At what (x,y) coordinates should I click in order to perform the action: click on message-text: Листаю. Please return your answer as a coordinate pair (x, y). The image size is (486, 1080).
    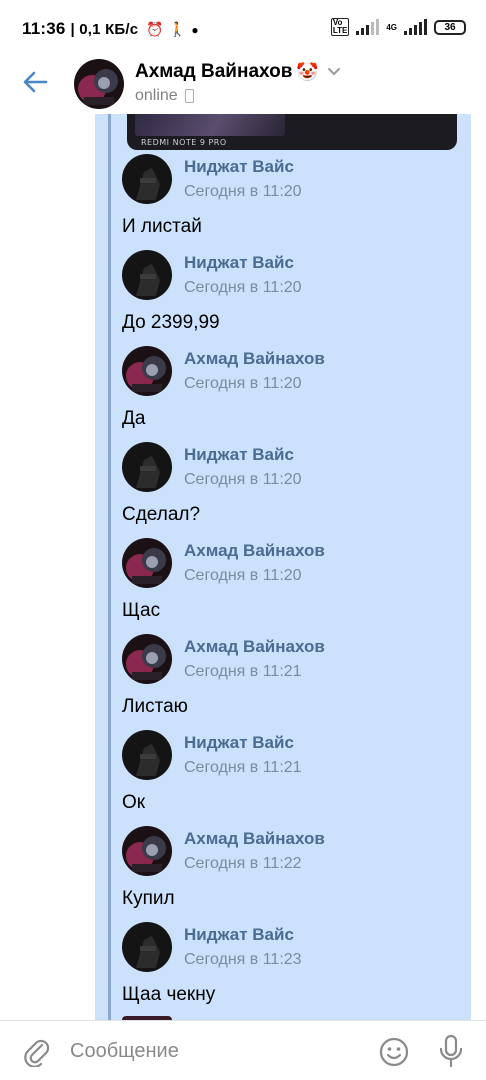
    Looking at the image, I should click on (155, 706).